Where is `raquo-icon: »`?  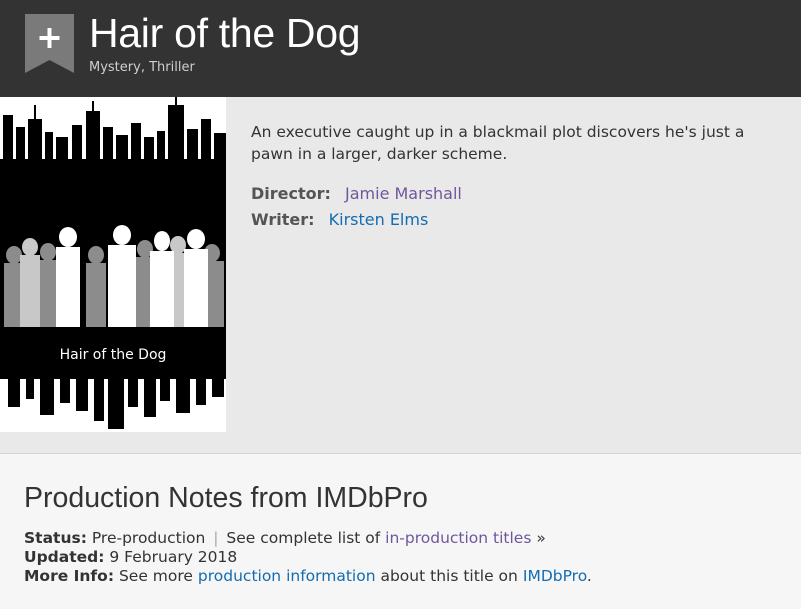
raquo-icon: » is located at coordinates (541, 538).